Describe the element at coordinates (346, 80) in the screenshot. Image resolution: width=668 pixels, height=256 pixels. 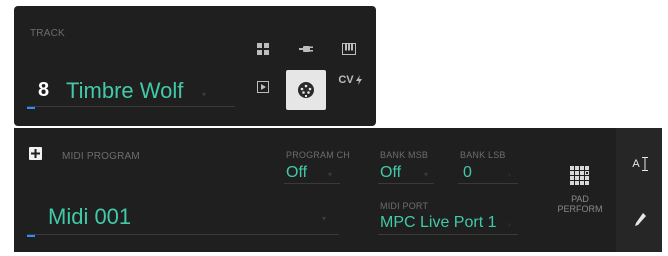
I see `cv-label: CV` at that location.